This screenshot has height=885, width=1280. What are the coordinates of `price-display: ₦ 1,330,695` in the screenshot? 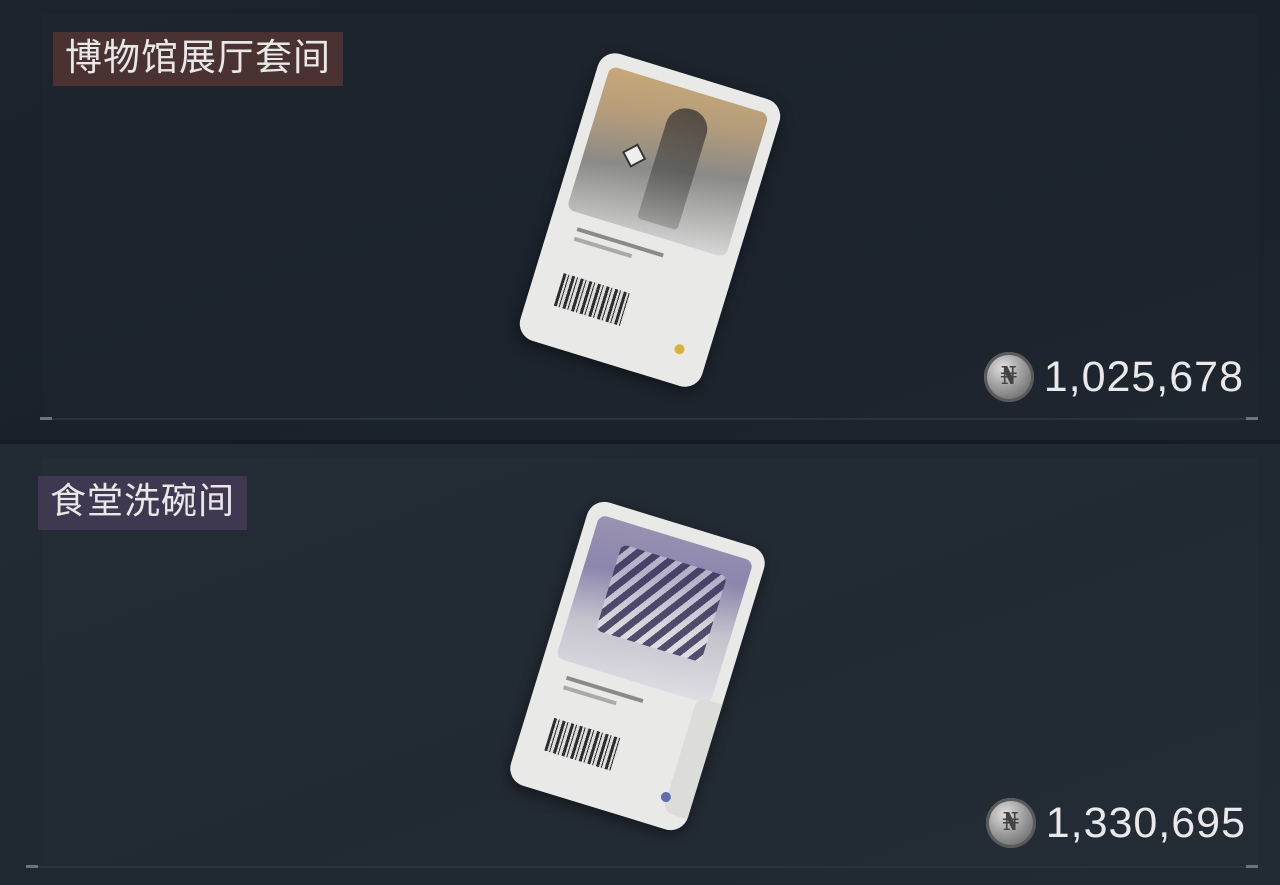 It's located at (1115, 823).